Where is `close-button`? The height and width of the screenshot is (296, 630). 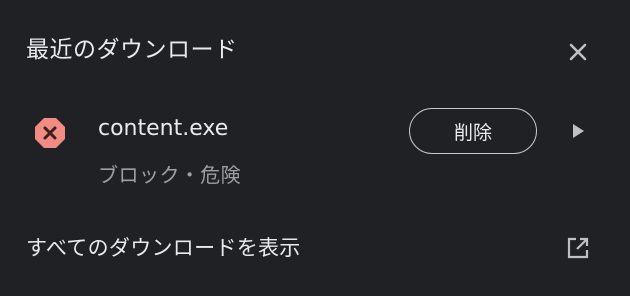 close-button is located at coordinates (578, 52).